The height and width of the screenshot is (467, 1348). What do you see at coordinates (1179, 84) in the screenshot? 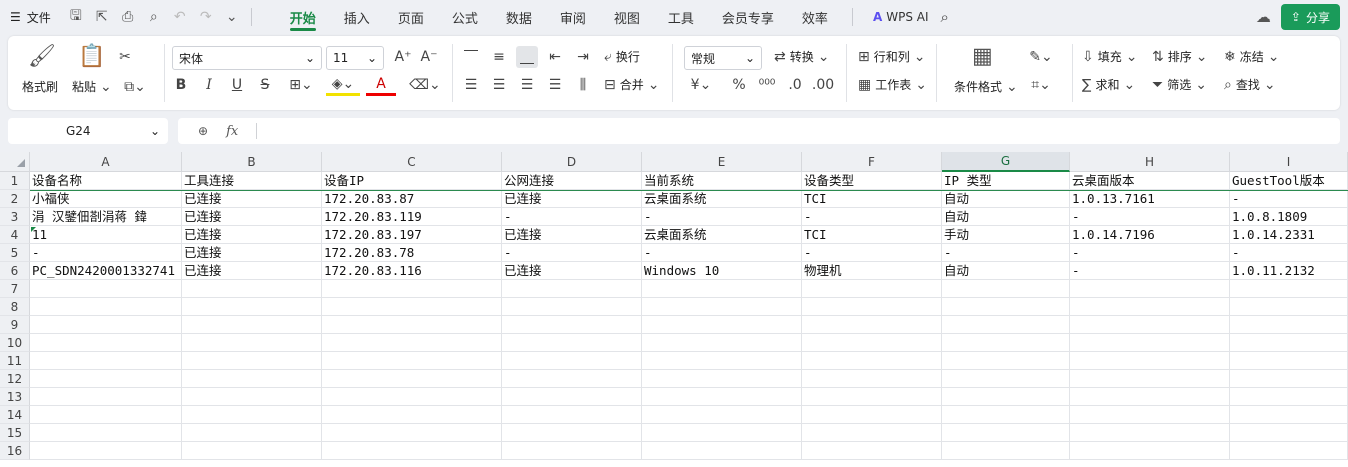
I see `filter-button: ⏷ 筛选 ⌄` at bounding box center [1179, 84].